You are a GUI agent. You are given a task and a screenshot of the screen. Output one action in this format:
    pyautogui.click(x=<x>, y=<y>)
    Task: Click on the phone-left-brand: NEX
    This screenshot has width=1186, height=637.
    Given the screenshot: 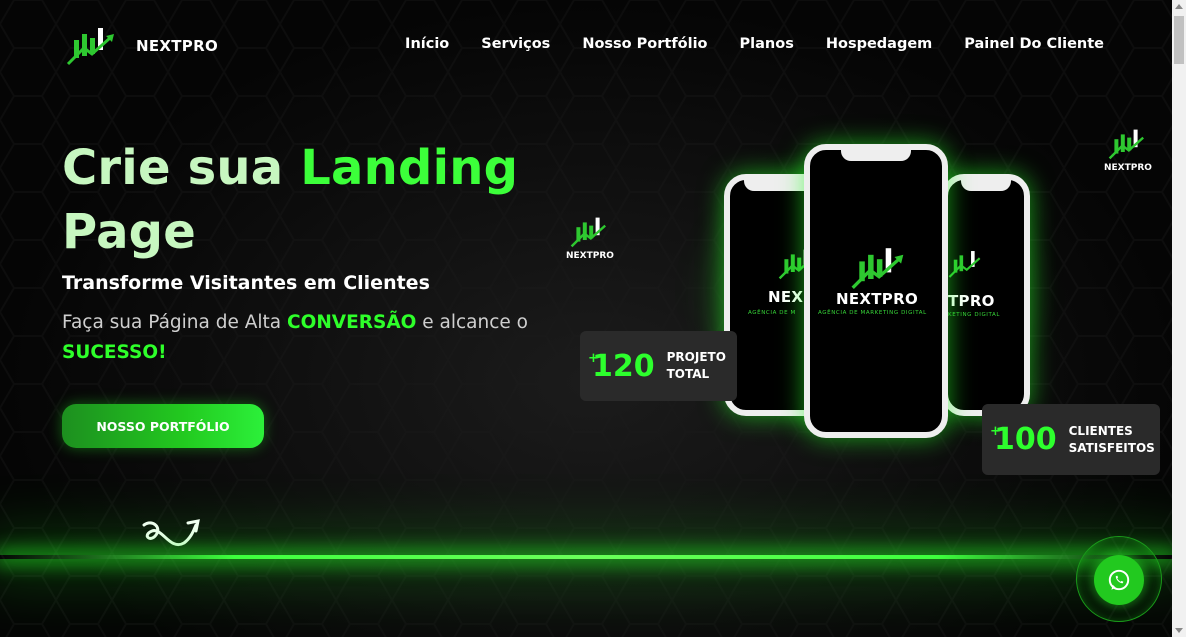 What is the action you would take?
    pyautogui.click(x=786, y=297)
    